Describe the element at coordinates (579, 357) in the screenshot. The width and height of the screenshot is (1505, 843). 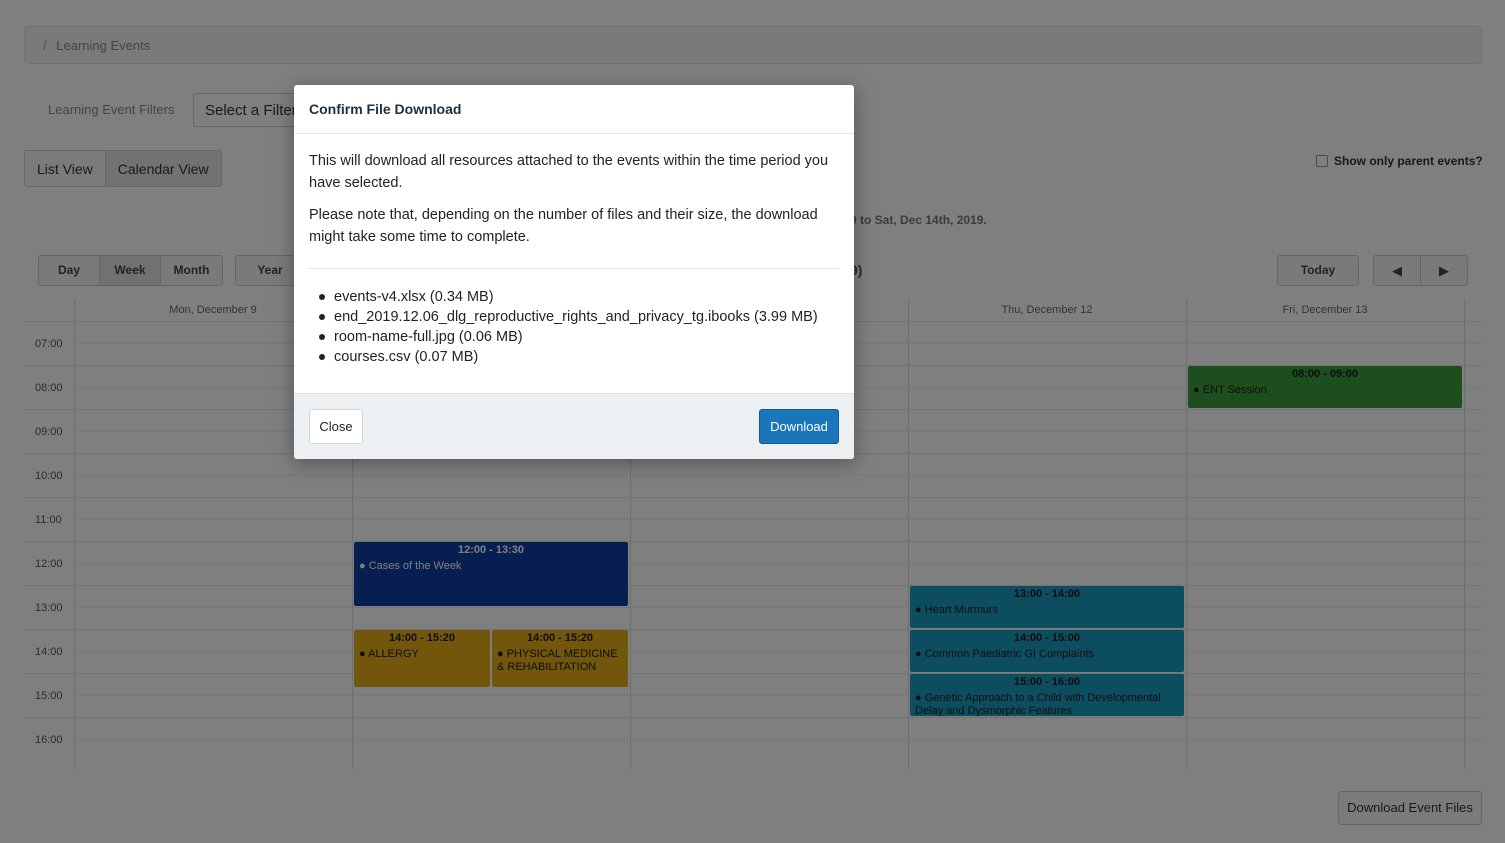
I see `file-list-item: courses.csv (0.07 MB)` at that location.